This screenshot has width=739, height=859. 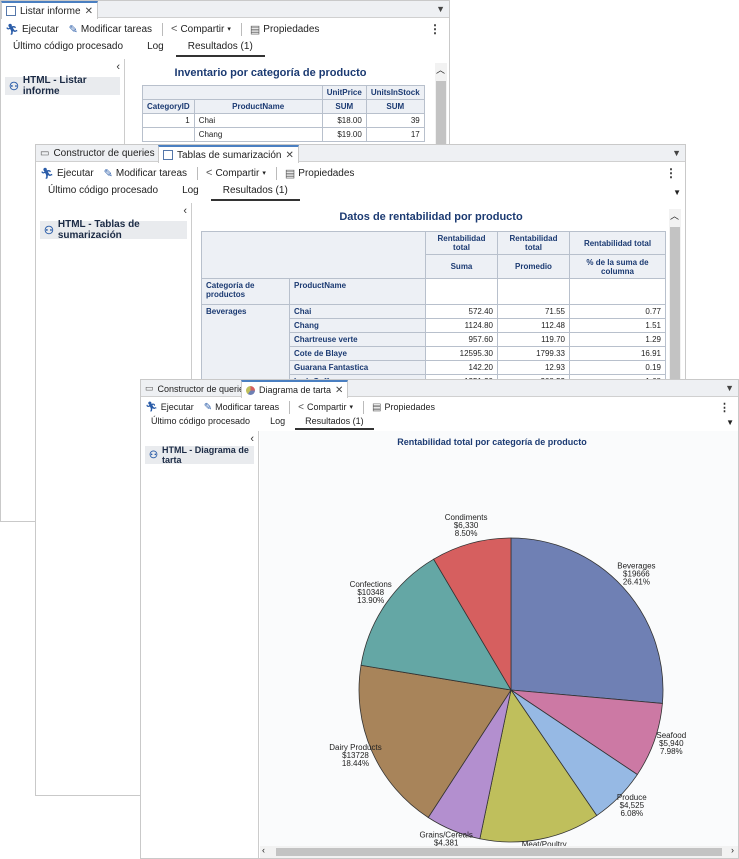 I want to click on sidebar-item-label: HTML - Diagrama de tarta, so click(x=205, y=455).